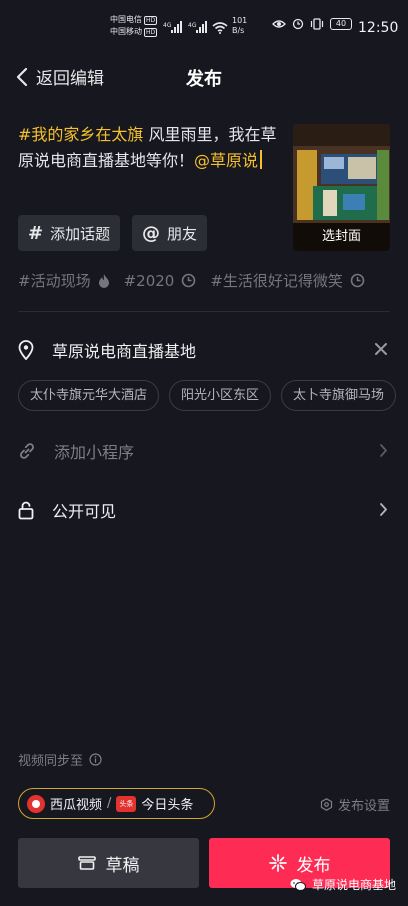 Image resolution: width=408 pixels, height=906 pixels. I want to click on watermark-text: 草原说电商基地, so click(353, 885).